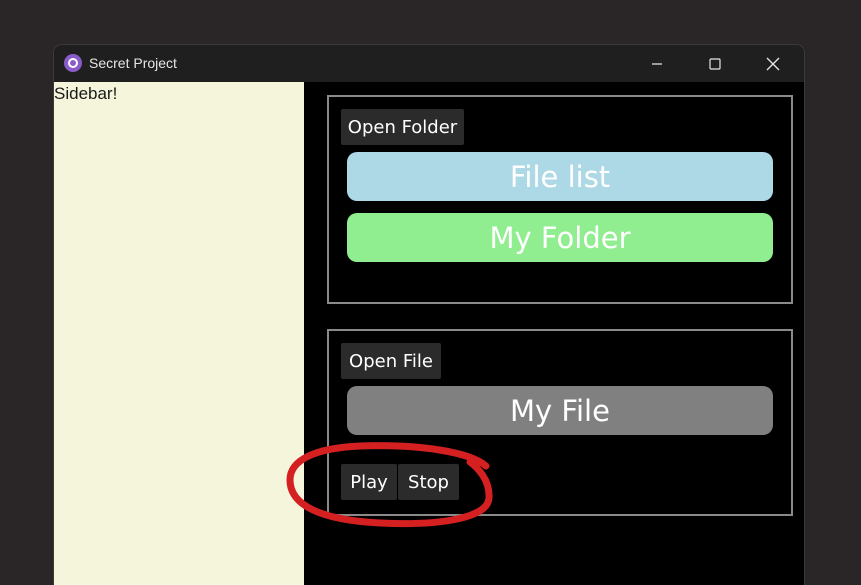  Describe the element at coordinates (560, 410) in the screenshot. I see `file-item: My File` at that location.